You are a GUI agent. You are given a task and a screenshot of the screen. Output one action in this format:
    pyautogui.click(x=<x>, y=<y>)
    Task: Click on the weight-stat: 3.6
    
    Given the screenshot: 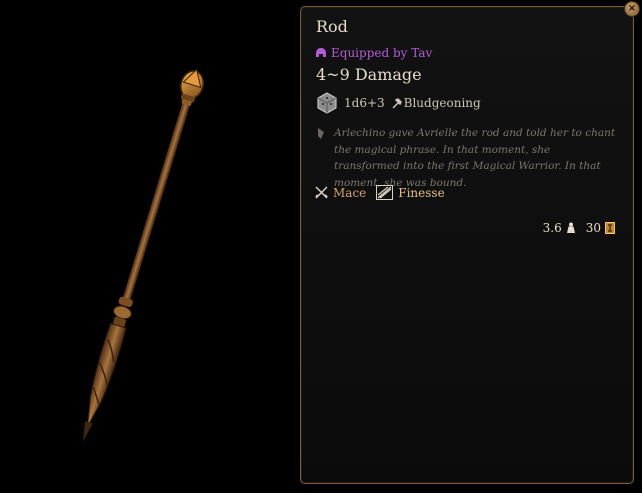 What is the action you would take?
    pyautogui.click(x=559, y=228)
    